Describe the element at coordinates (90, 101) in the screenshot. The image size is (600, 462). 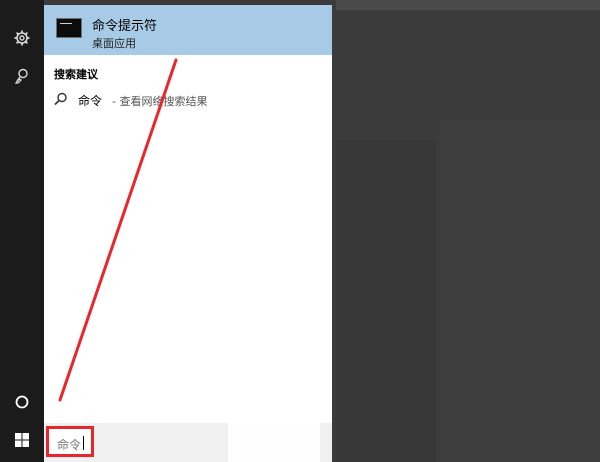
I see `suggestion-term: 命令` at that location.